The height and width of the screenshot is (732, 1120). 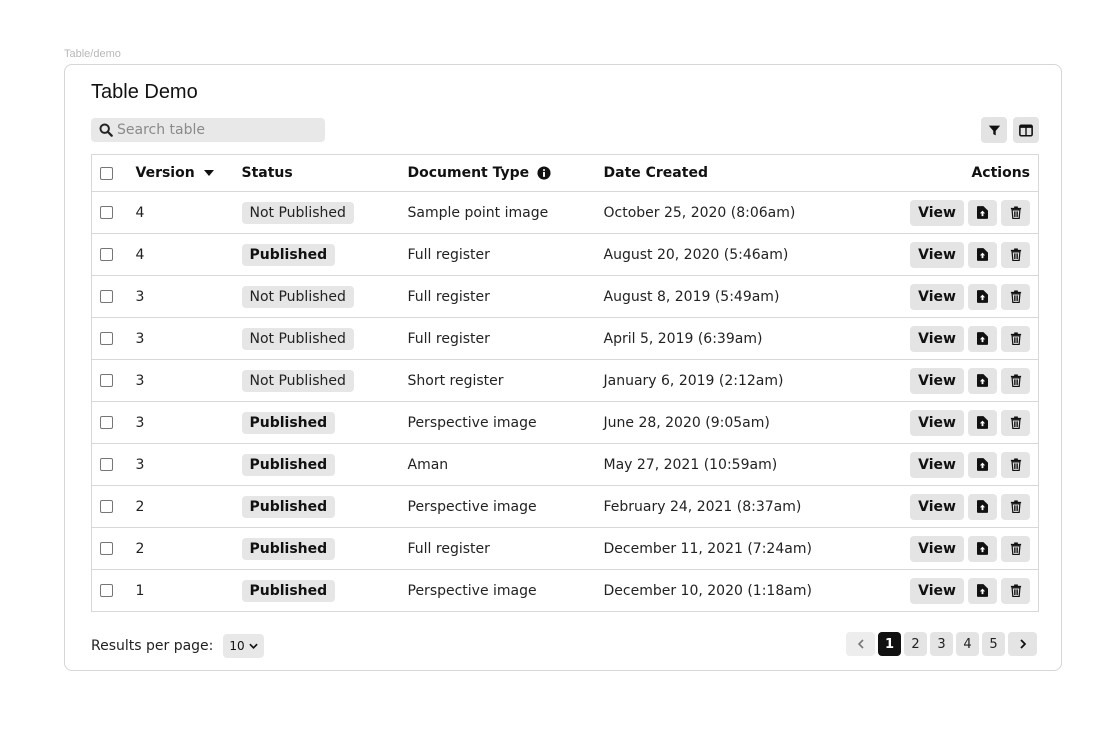 What do you see at coordinates (941, 644) in the screenshot?
I see `page-3-button: 3` at bounding box center [941, 644].